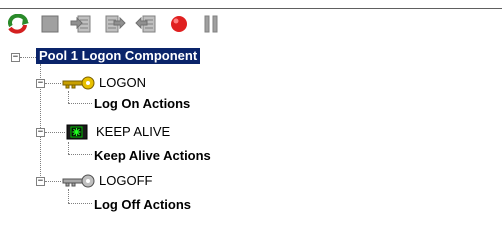 This screenshot has width=502, height=242. I want to click on logoff-collapse-toggle: −, so click(40, 181).